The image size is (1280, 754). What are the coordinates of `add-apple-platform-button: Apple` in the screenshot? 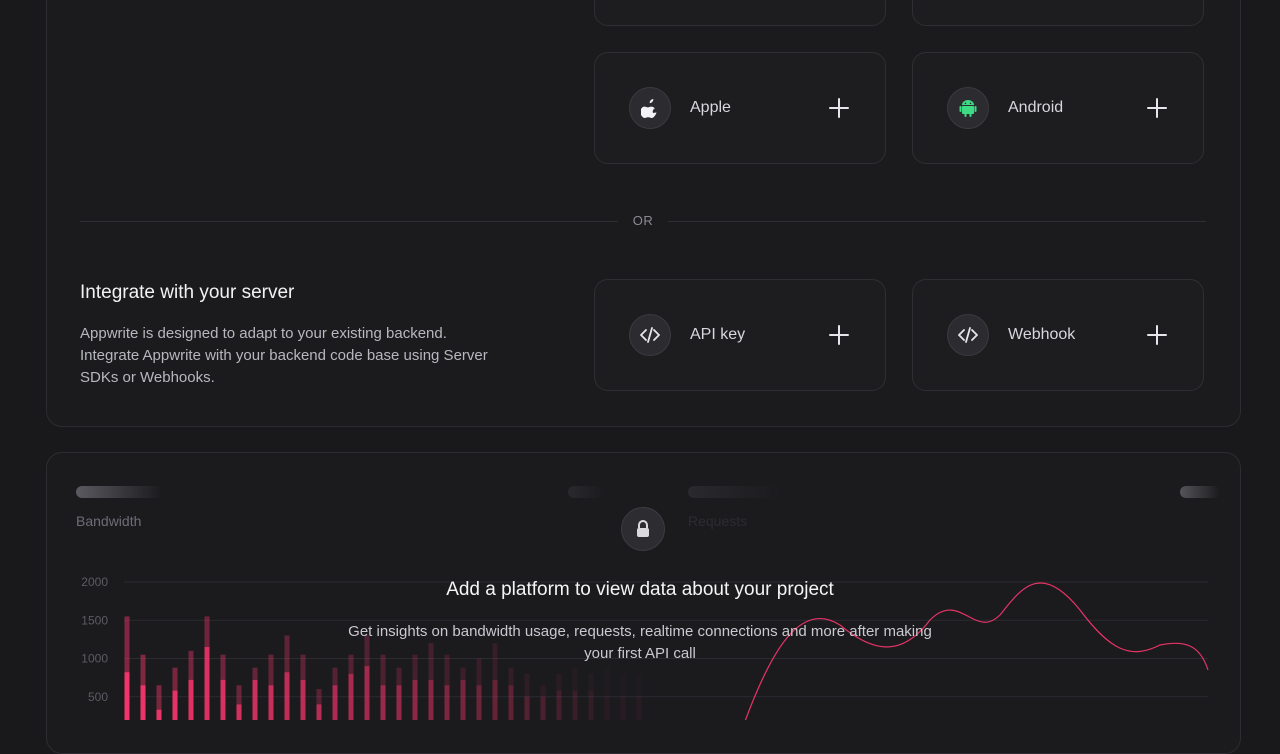 It's located at (740, 108).